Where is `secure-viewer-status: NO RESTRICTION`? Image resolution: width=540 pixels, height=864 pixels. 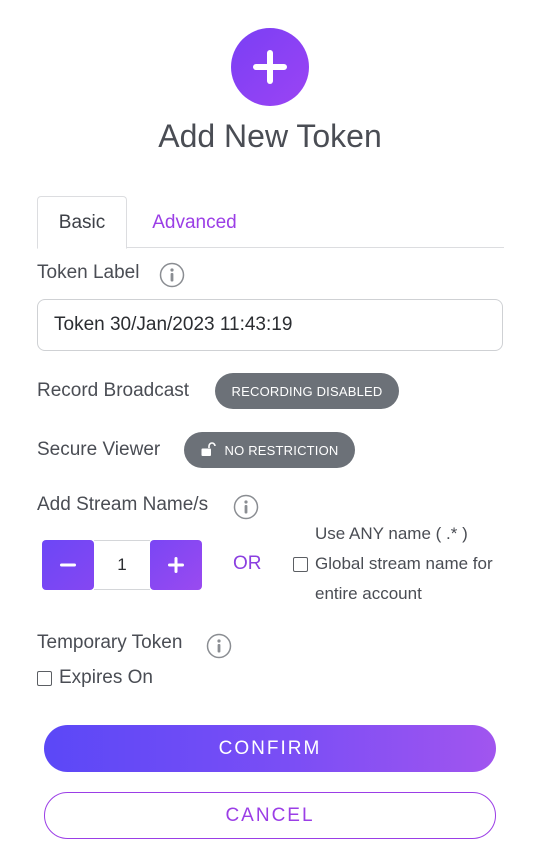
secure-viewer-status: NO RESTRICTION is located at coordinates (281, 450).